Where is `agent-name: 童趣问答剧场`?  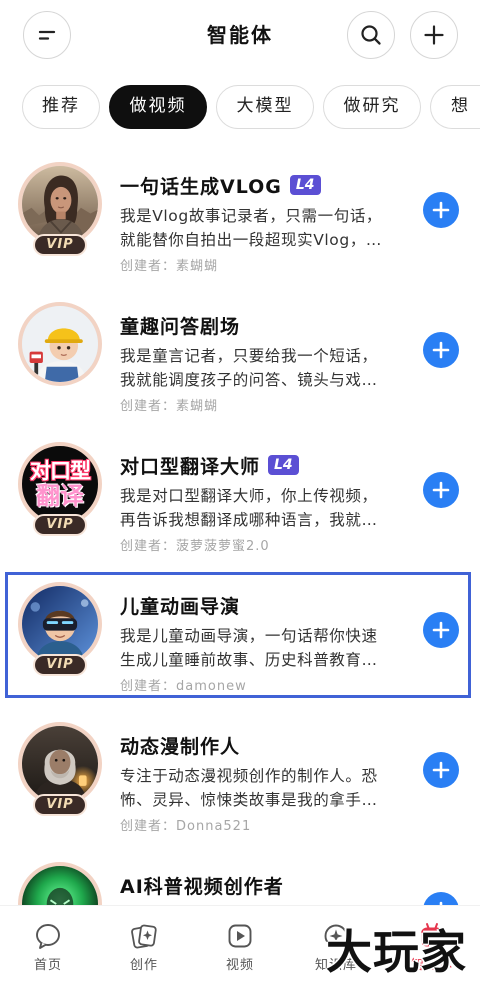 agent-name: 童趣问答剧场 is located at coordinates (180, 326).